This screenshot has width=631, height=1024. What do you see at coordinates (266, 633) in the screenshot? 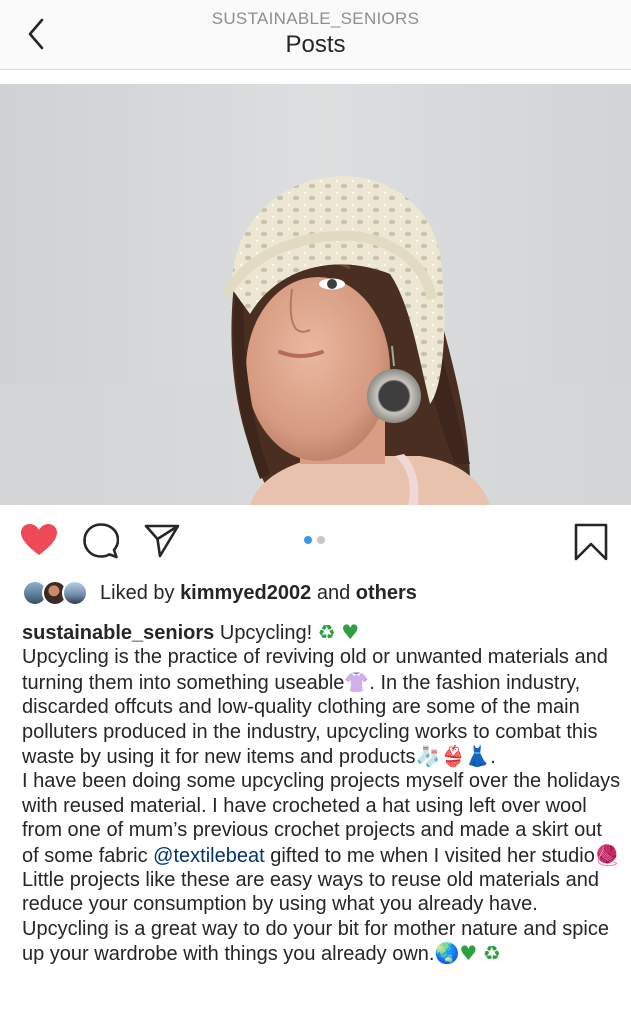
I see `caption-heading-text: Upcycling!` at bounding box center [266, 633].